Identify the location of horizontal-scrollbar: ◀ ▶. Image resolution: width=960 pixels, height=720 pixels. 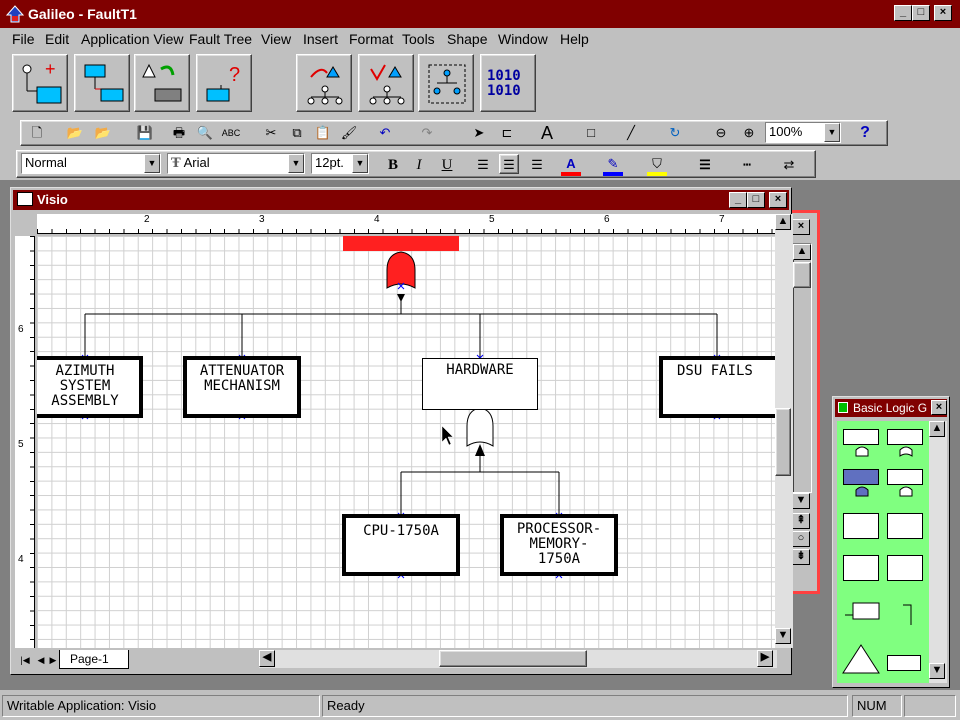
(518, 659).